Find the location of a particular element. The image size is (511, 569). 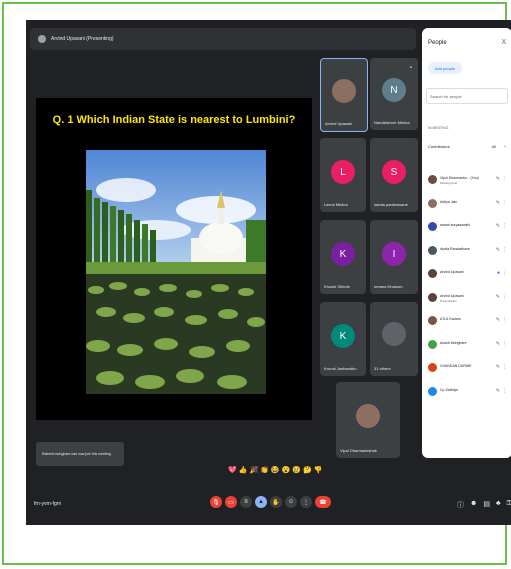

mic-off-icon: 𝄪 is located at coordinates (410, 67).